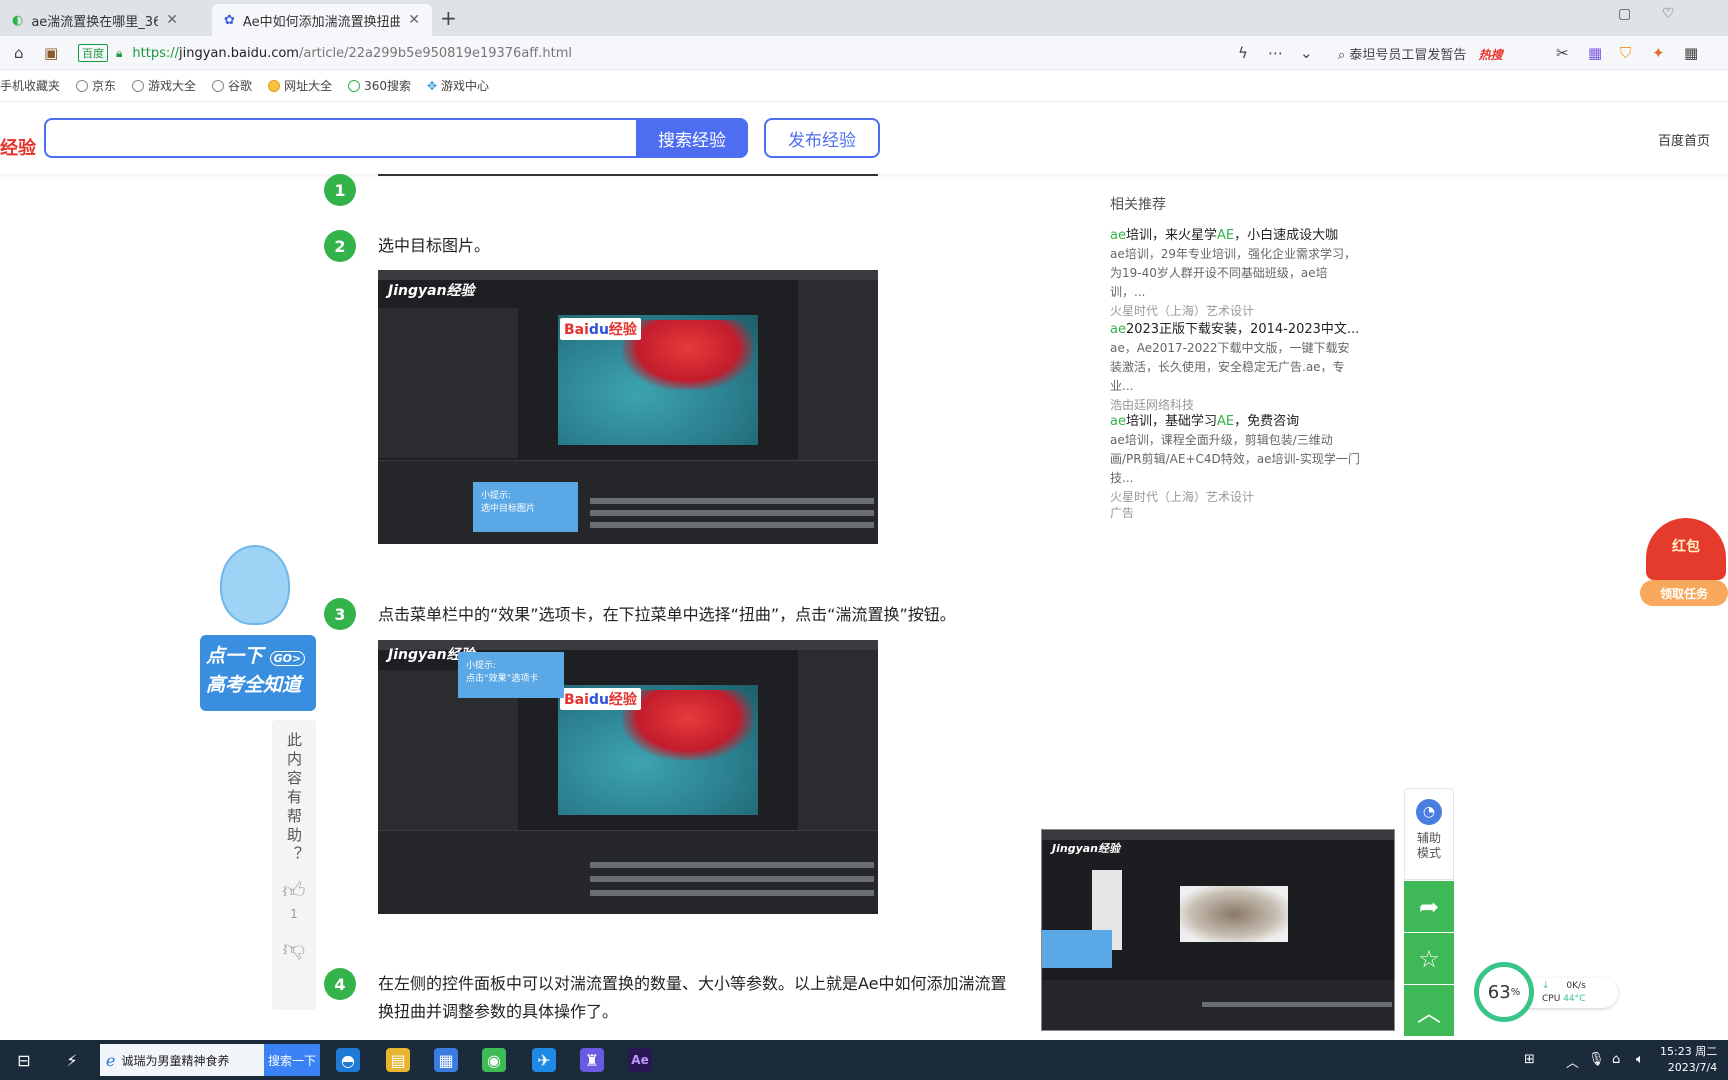  I want to click on like-count: 1, so click(294, 914).